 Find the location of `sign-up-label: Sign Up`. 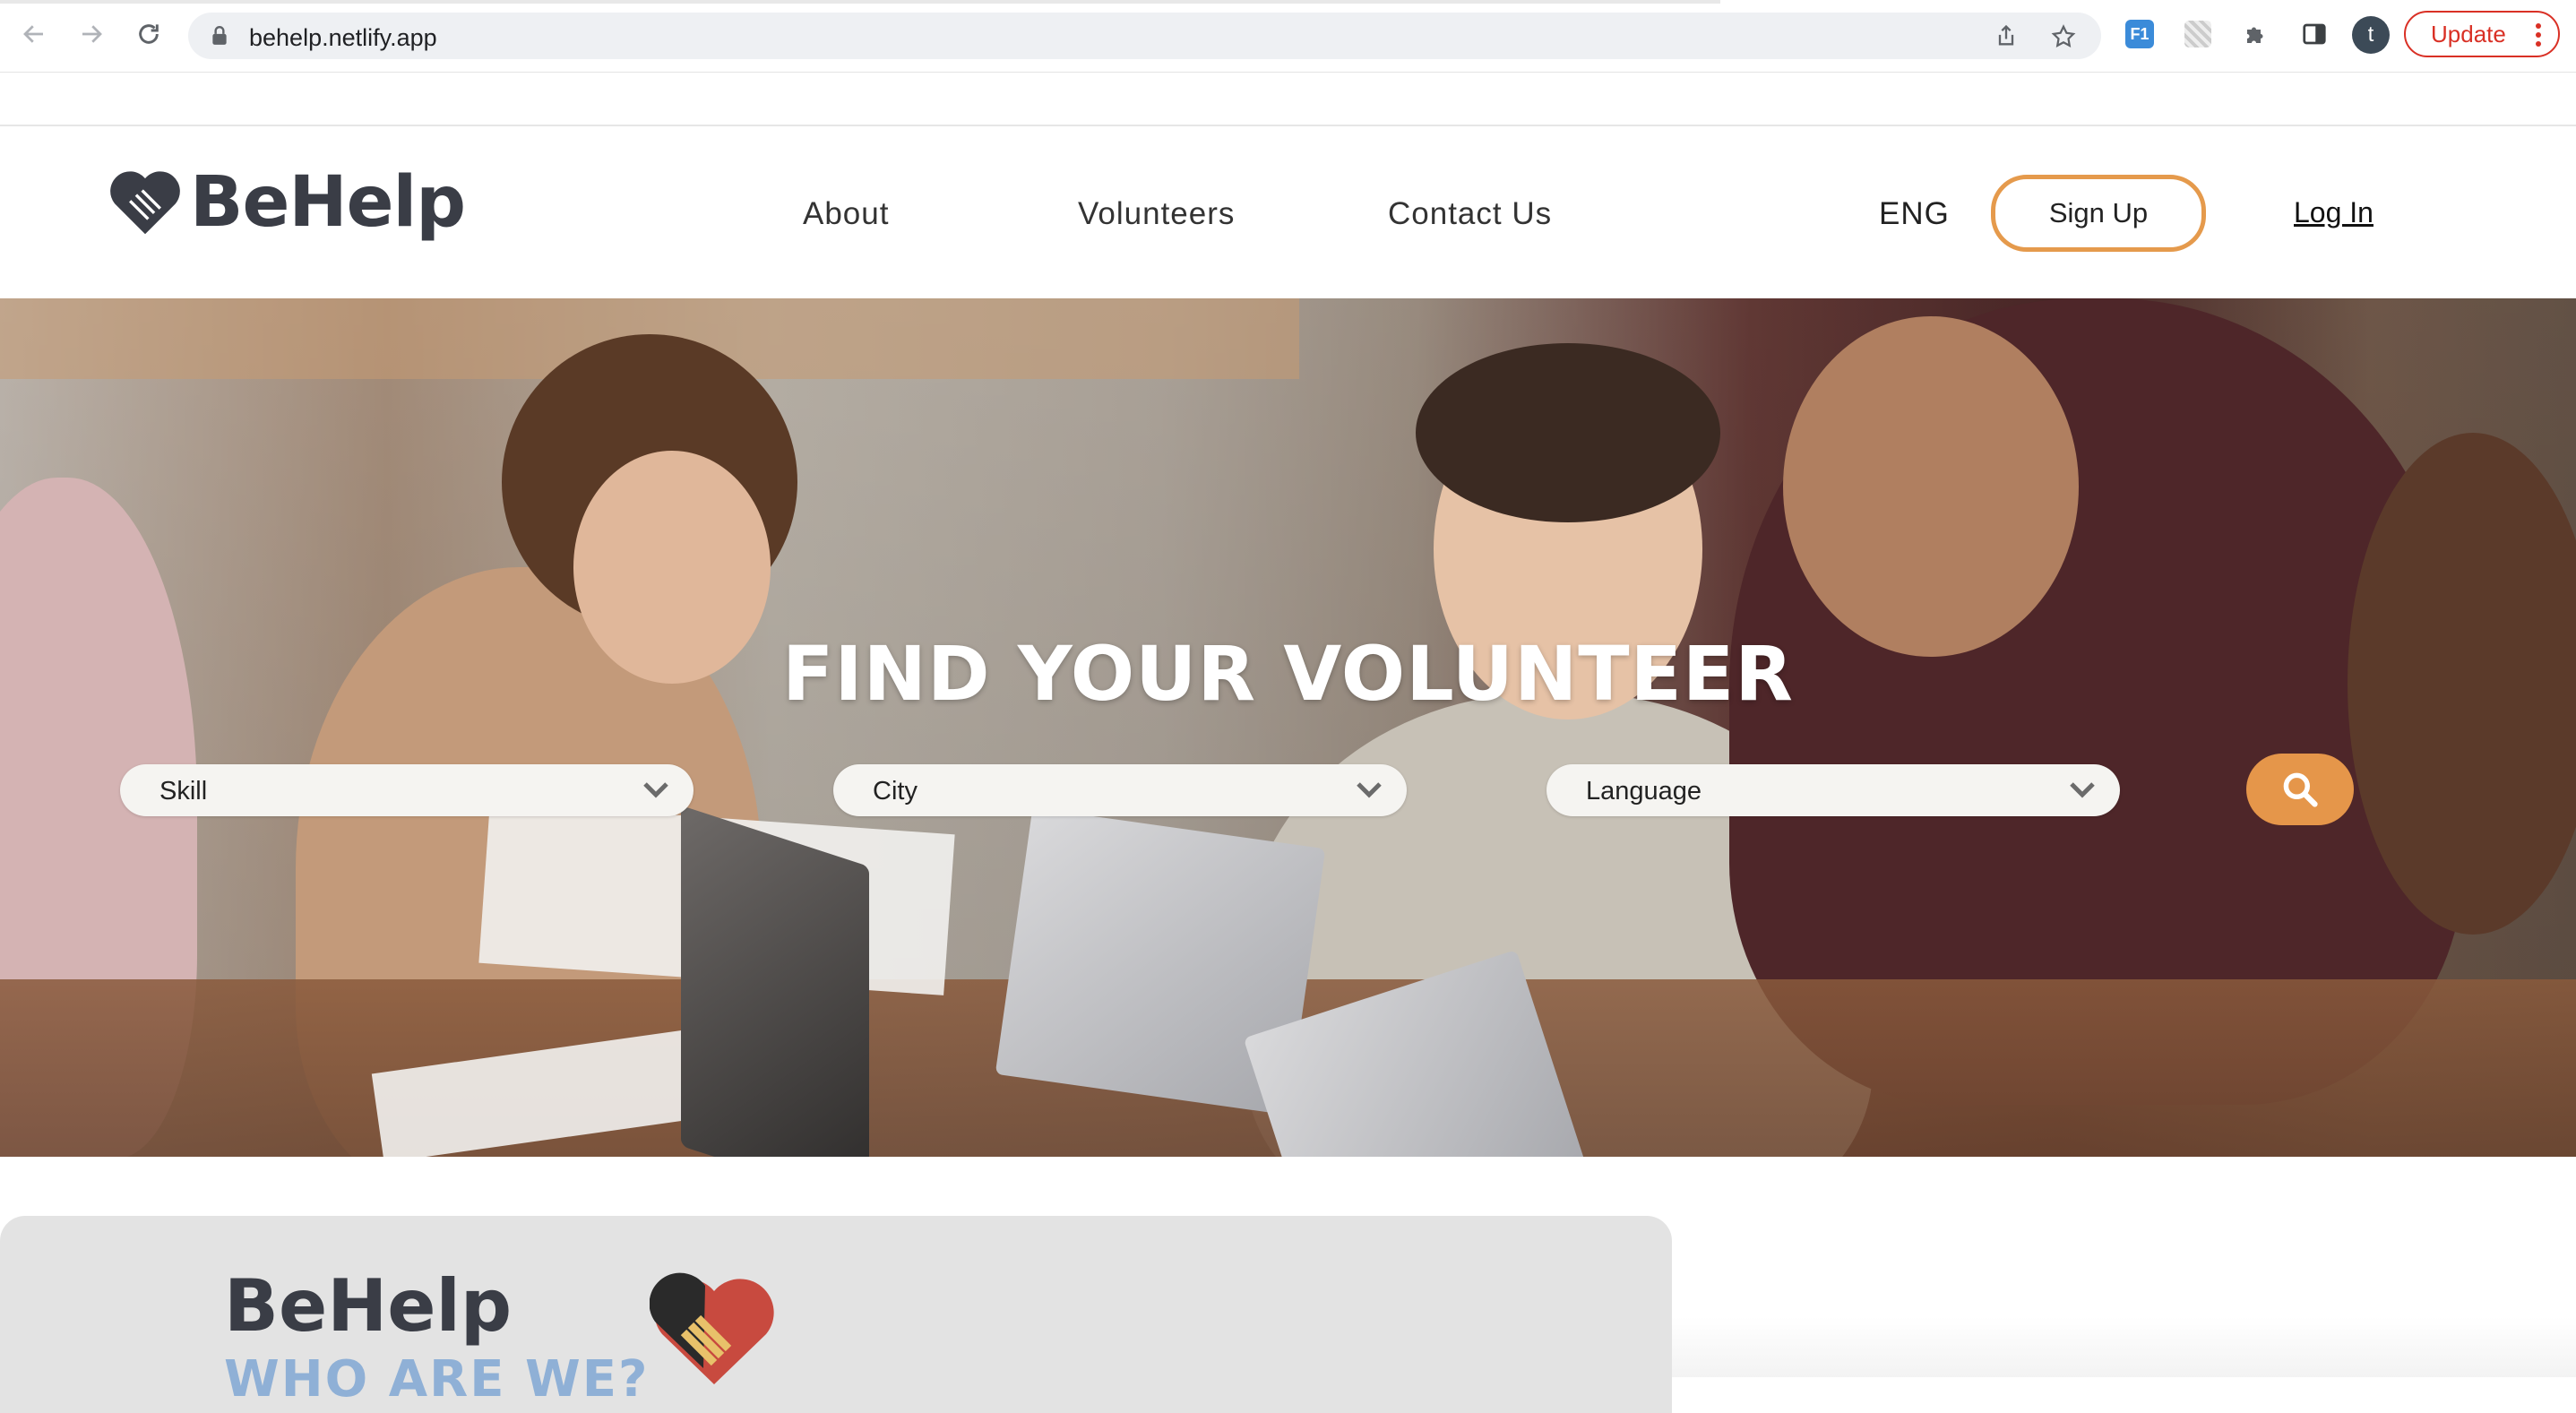

sign-up-label: Sign Up is located at coordinates (2099, 212).